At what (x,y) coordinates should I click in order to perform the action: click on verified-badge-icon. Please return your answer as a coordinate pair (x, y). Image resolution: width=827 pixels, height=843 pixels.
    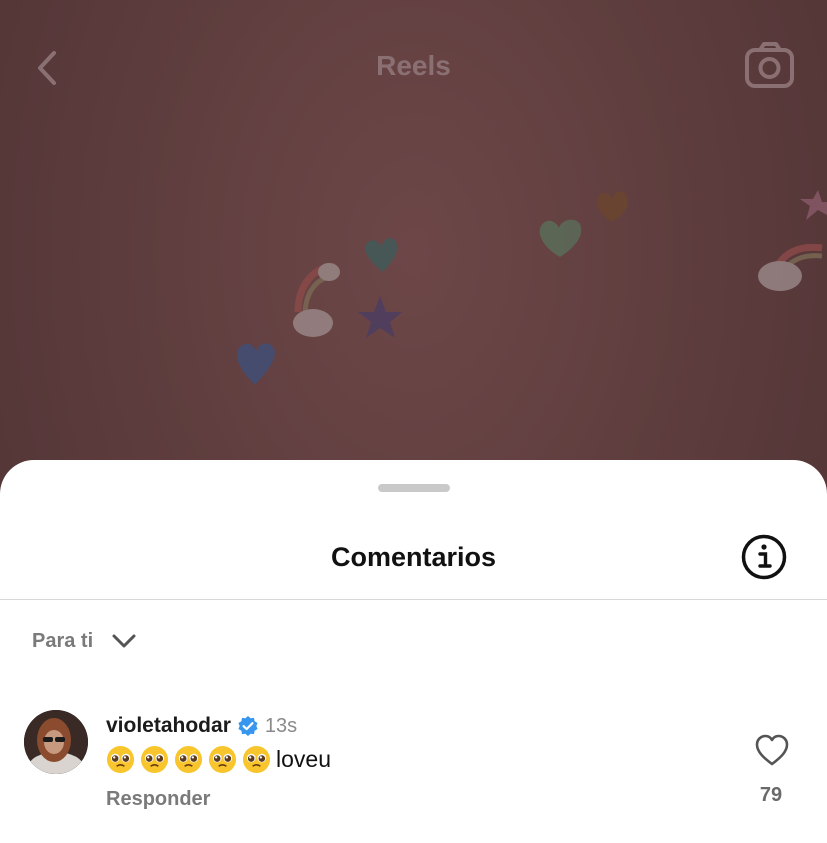
    Looking at the image, I should click on (248, 726).